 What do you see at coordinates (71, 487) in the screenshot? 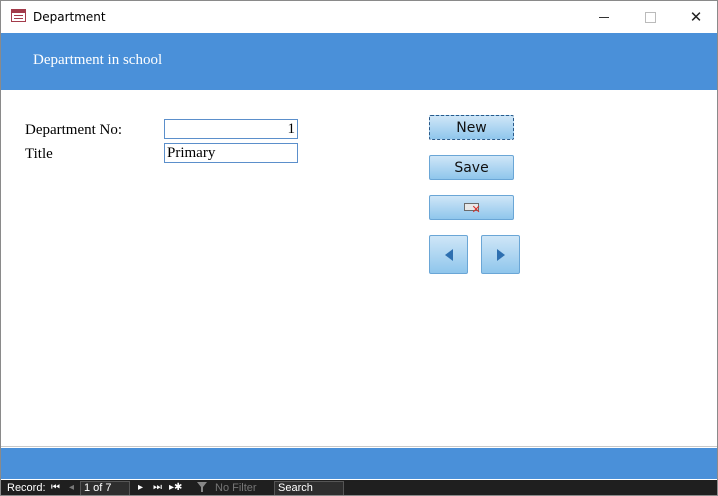
I see `previous-record-icon: ◂` at bounding box center [71, 487].